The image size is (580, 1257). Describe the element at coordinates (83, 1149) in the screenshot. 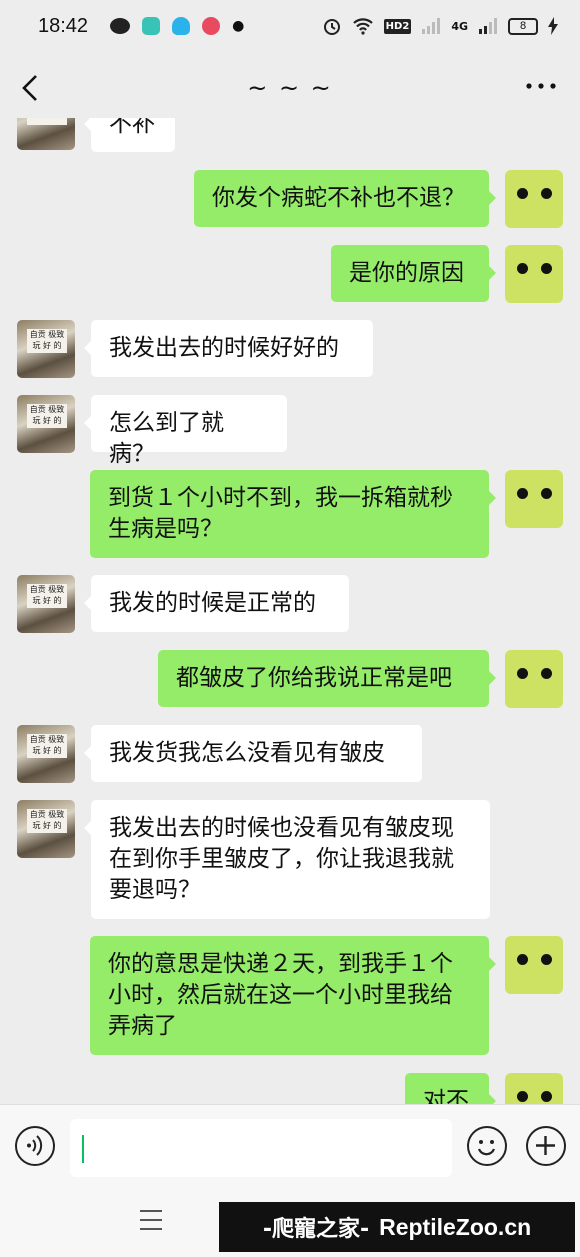

I see `text-caret` at that location.